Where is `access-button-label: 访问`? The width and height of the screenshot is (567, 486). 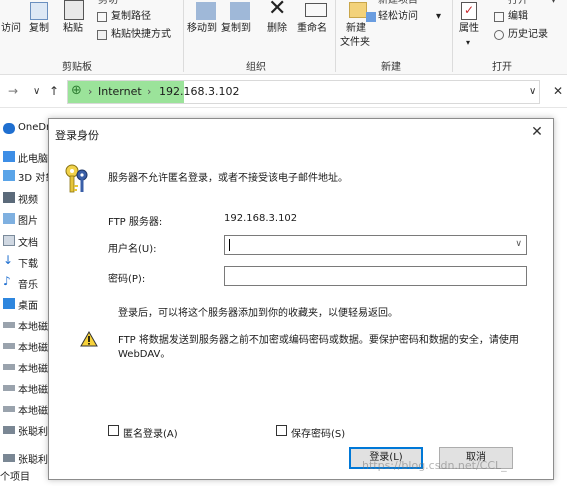 access-button-label: 访问 is located at coordinates (11, 29).